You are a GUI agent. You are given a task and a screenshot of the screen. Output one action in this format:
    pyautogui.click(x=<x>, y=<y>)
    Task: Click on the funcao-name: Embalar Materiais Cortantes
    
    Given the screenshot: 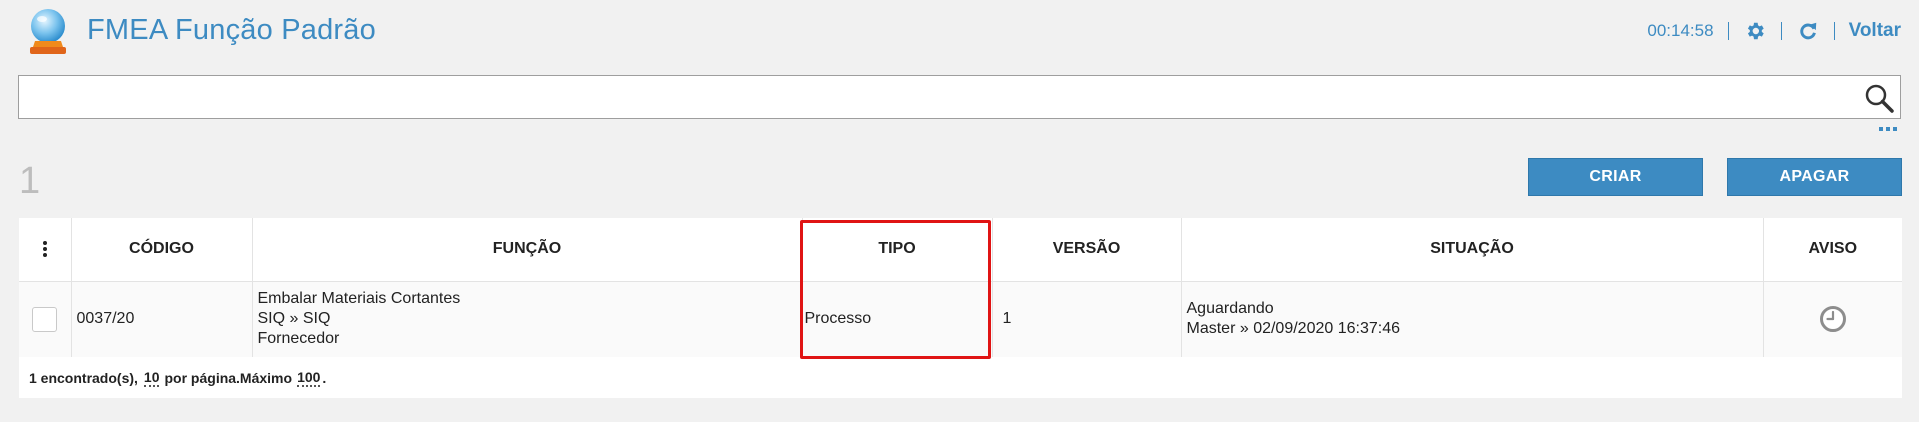 What is the action you would take?
    pyautogui.click(x=359, y=299)
    